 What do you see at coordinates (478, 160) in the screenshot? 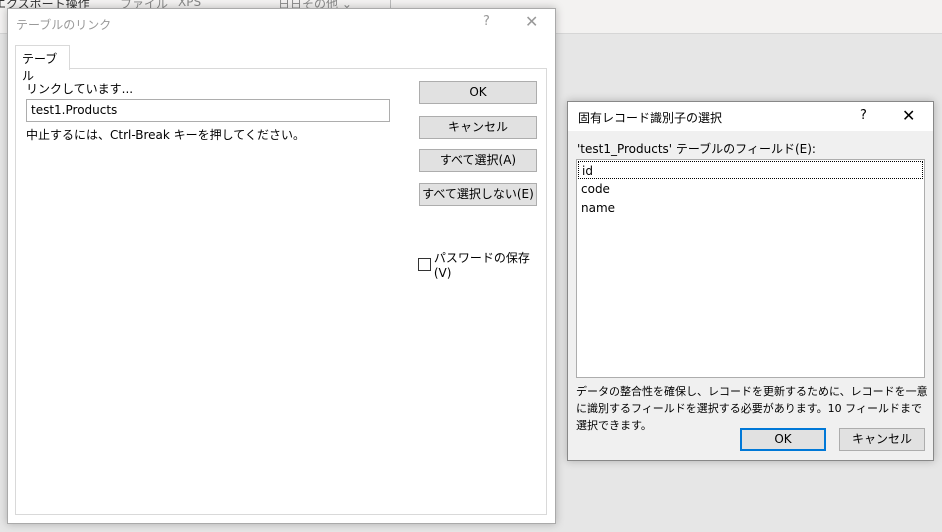
I see `select-all-button: すべて選択(A)` at bounding box center [478, 160].